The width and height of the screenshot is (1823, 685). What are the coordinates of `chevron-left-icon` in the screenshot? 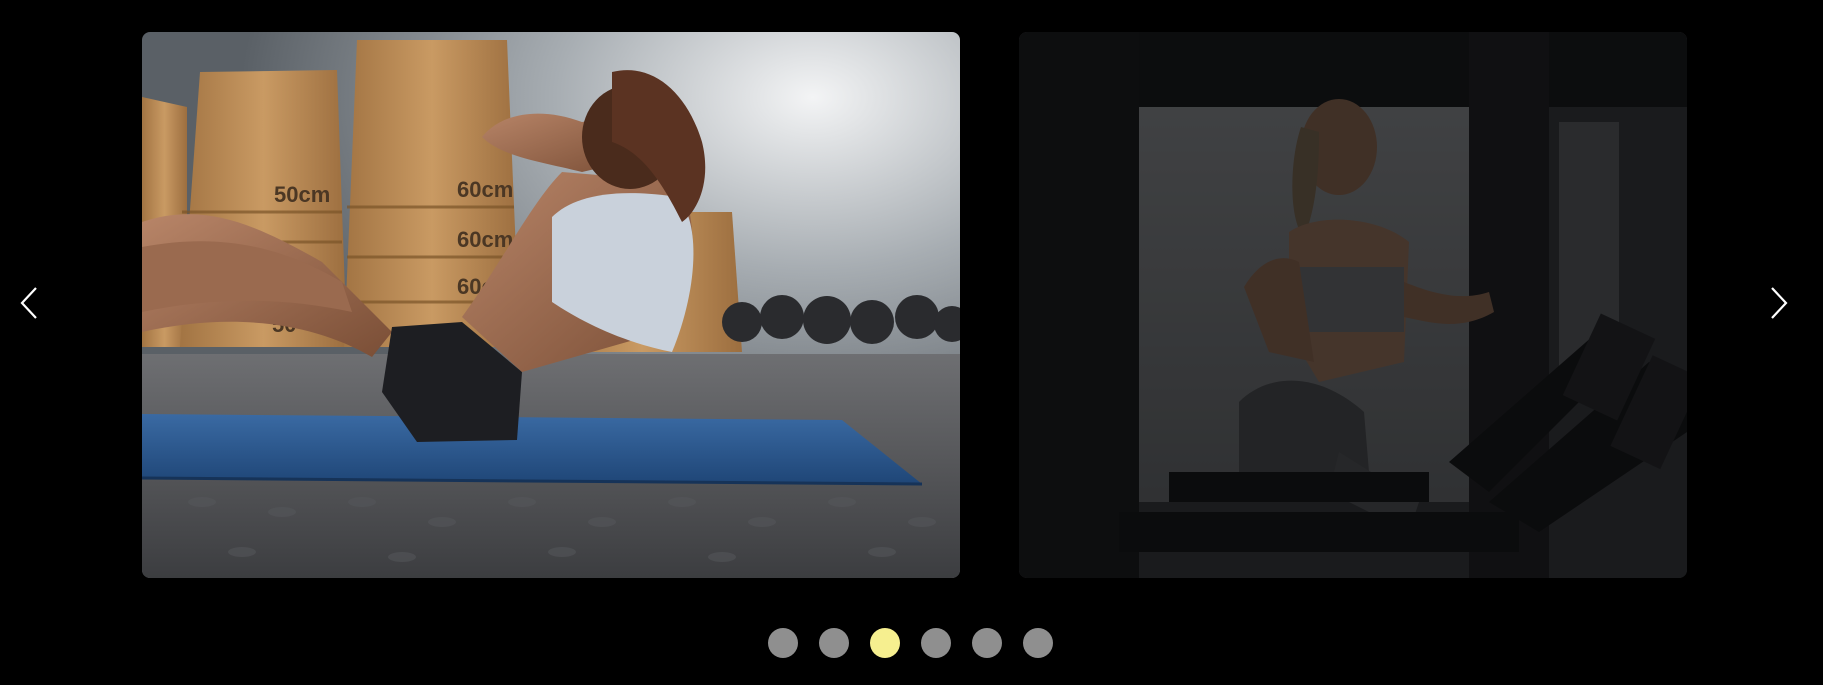 It's located at (28, 303).